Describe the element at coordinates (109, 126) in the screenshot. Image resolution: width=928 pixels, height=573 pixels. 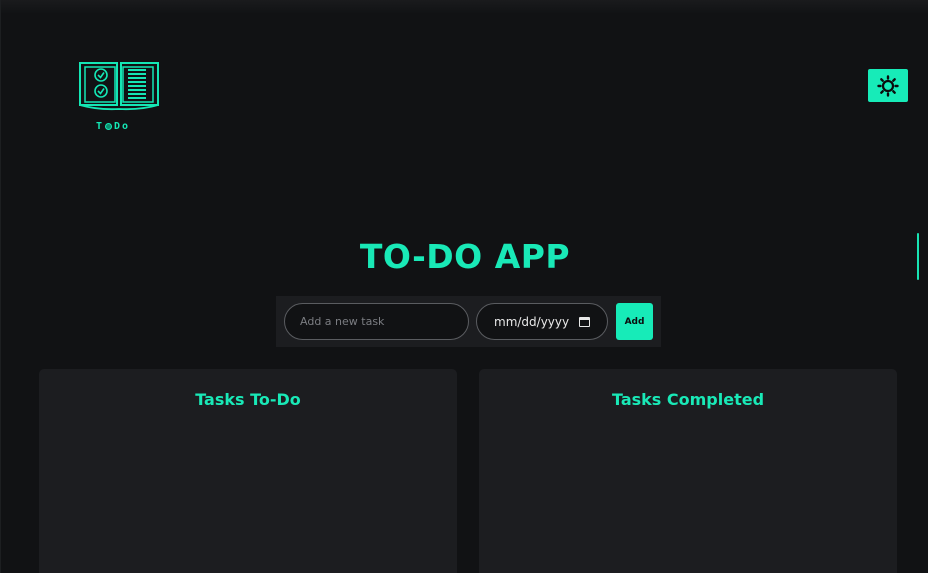
I see `logo-dot-icon` at that location.